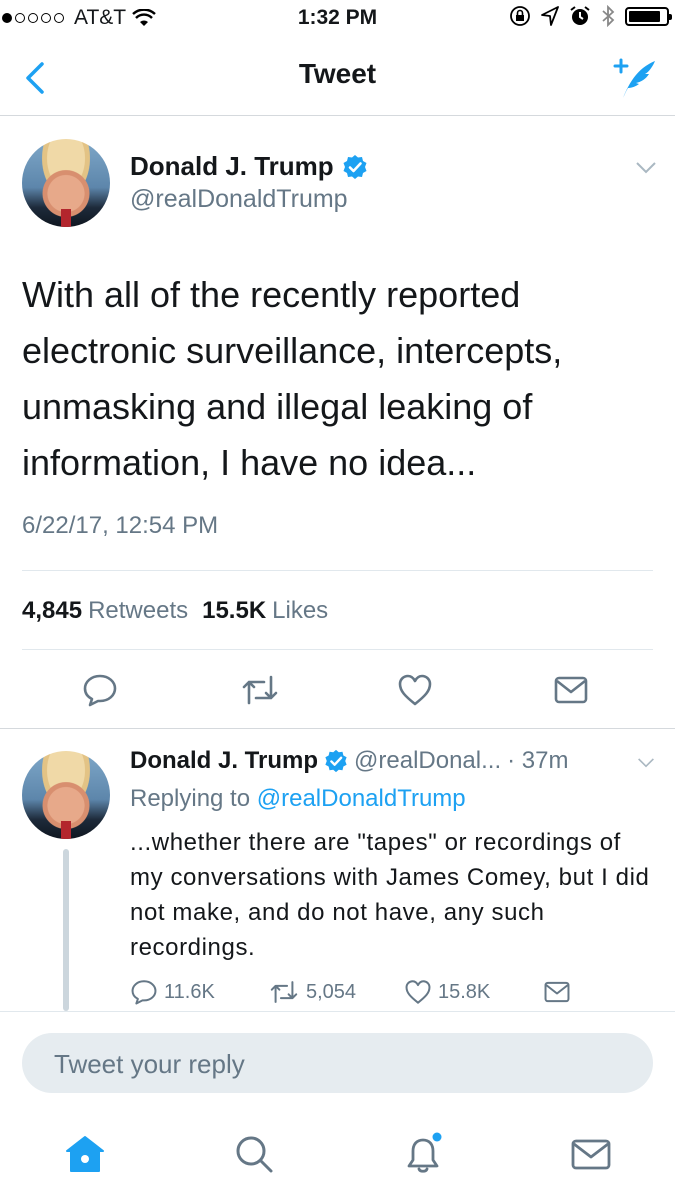 This screenshot has width=675, height=1200. Describe the element at coordinates (464, 991) in the screenshot. I see `like-count: 15.8K` at that location.